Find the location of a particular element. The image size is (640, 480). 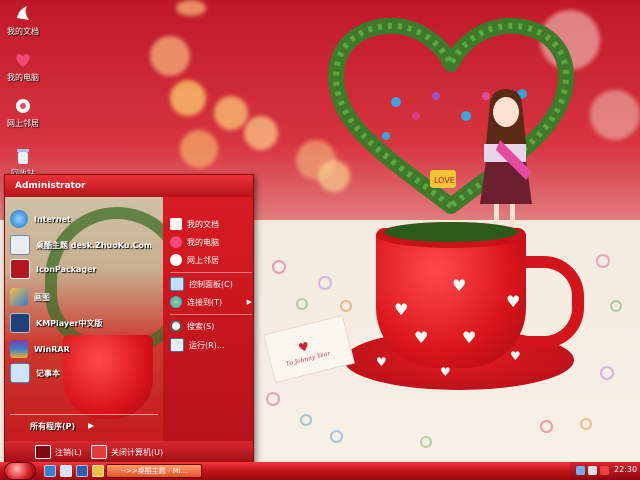

logoff-button: 注销(L) is located at coordinates (58, 452).